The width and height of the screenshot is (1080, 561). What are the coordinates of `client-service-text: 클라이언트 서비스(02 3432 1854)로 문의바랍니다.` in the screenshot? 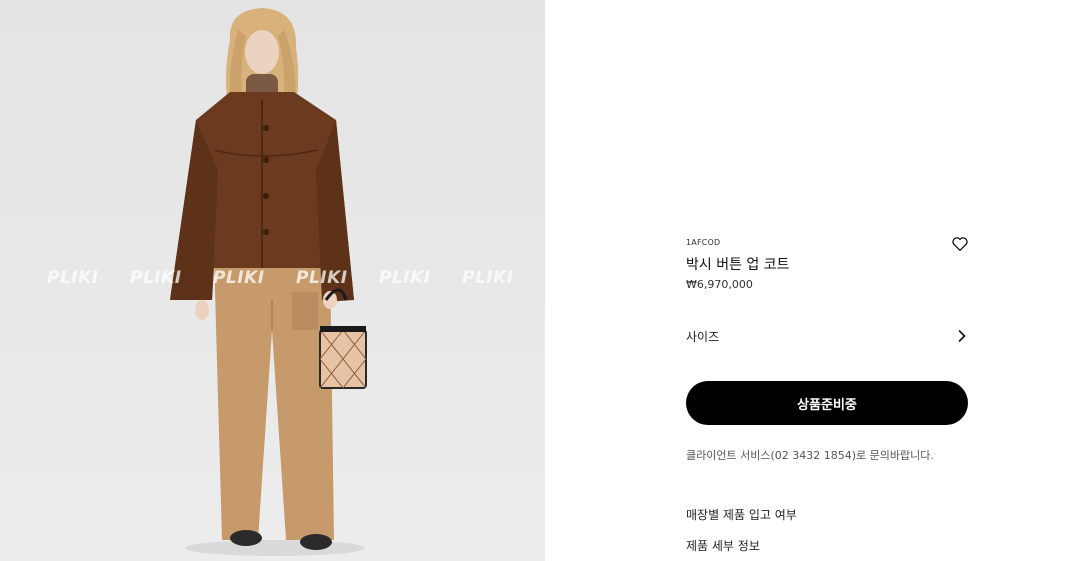 It's located at (810, 455).